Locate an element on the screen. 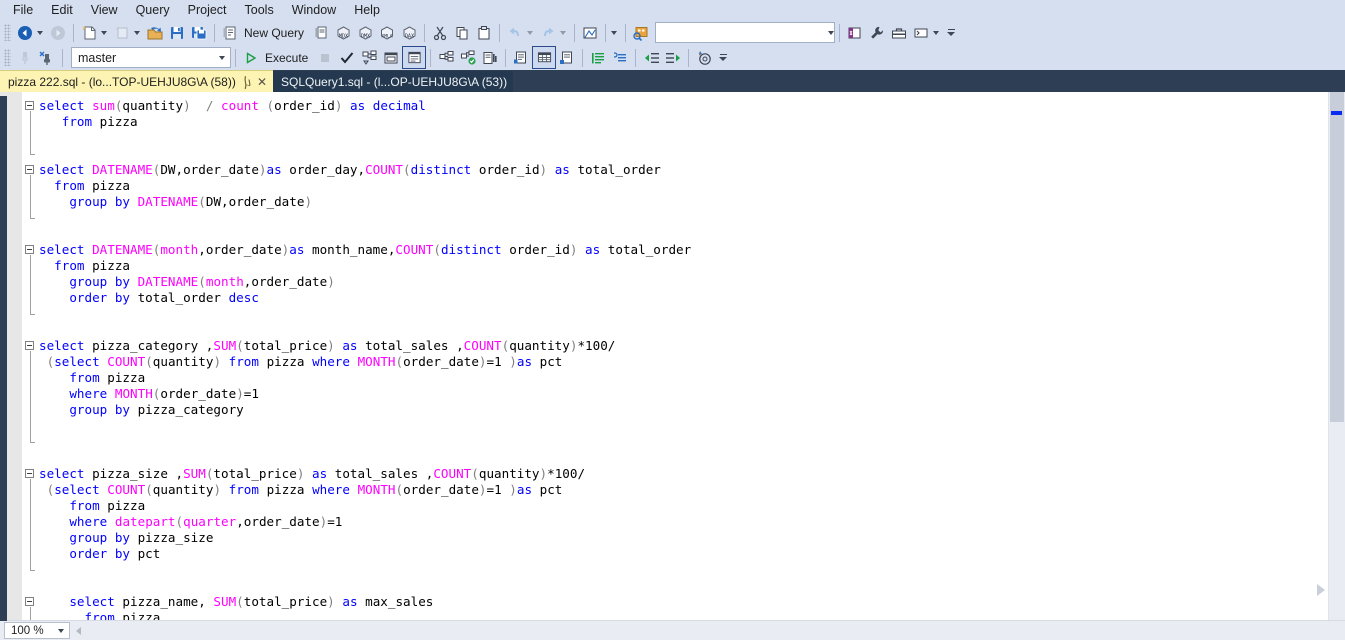 Image resolution: width=1345 pixels, height=640 pixels. mdx-query-icon: MDX is located at coordinates (343, 32).